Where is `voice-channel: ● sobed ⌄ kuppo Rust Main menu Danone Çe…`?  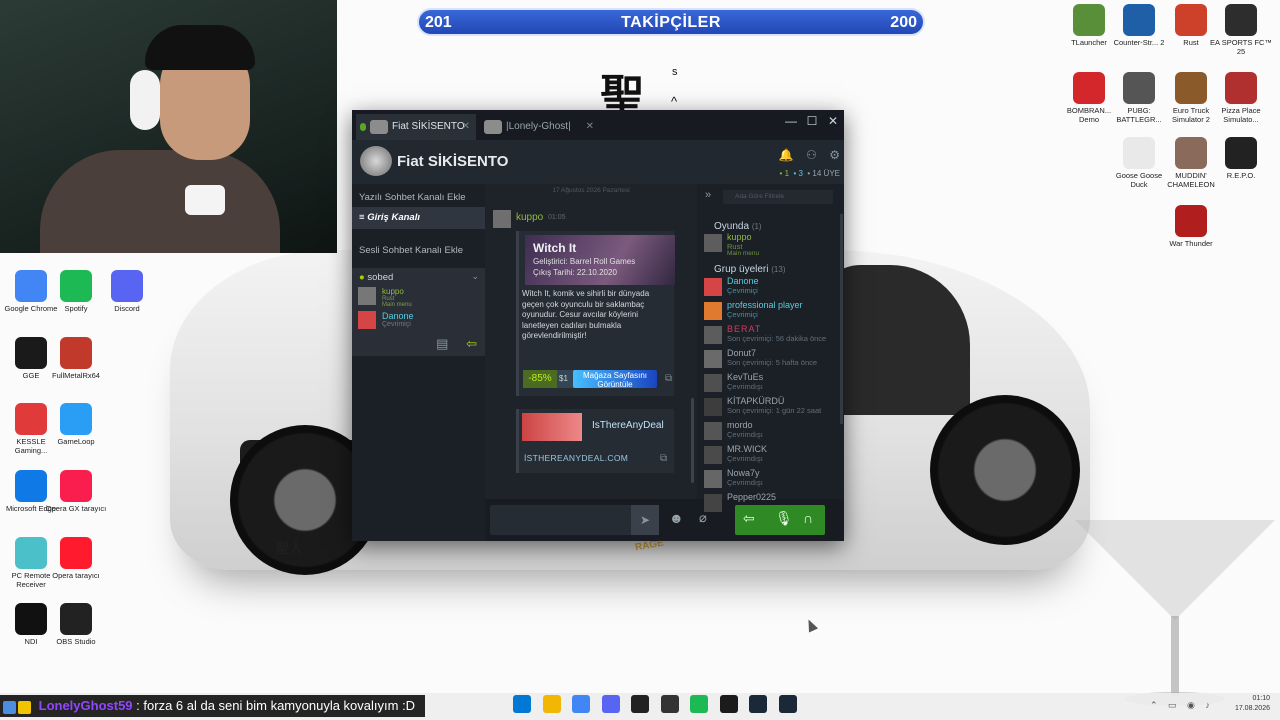
voice-channel: ● sobed ⌄ kuppo Rust Main menu Danone Çe… is located at coordinates (418, 312).